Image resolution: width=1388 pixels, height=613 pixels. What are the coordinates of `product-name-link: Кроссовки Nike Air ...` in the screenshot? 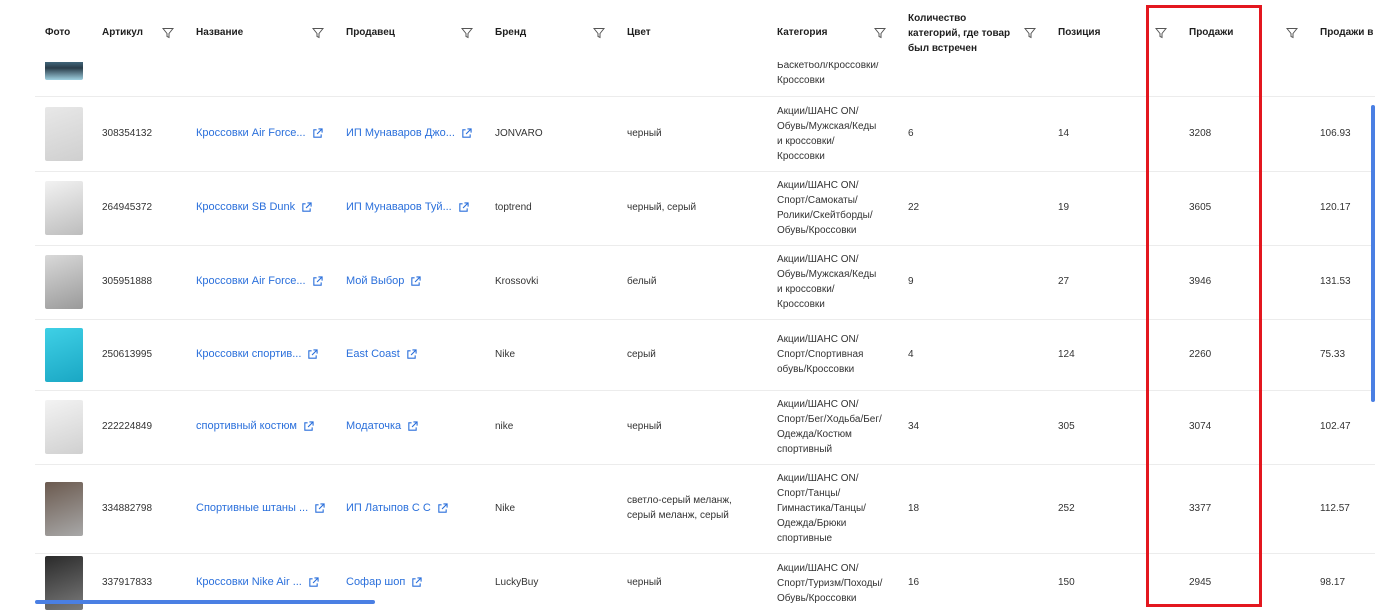 It's located at (257, 582).